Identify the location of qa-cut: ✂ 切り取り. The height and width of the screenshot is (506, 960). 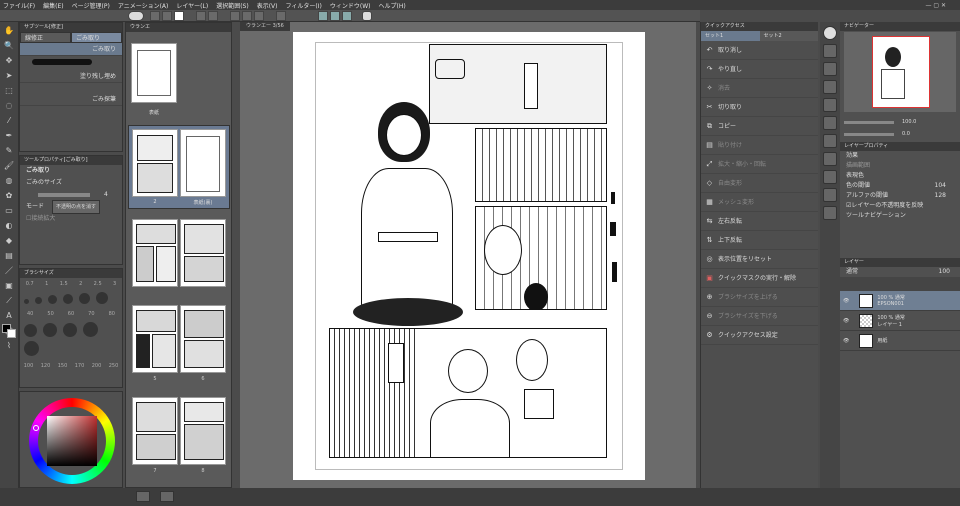
(759, 107).